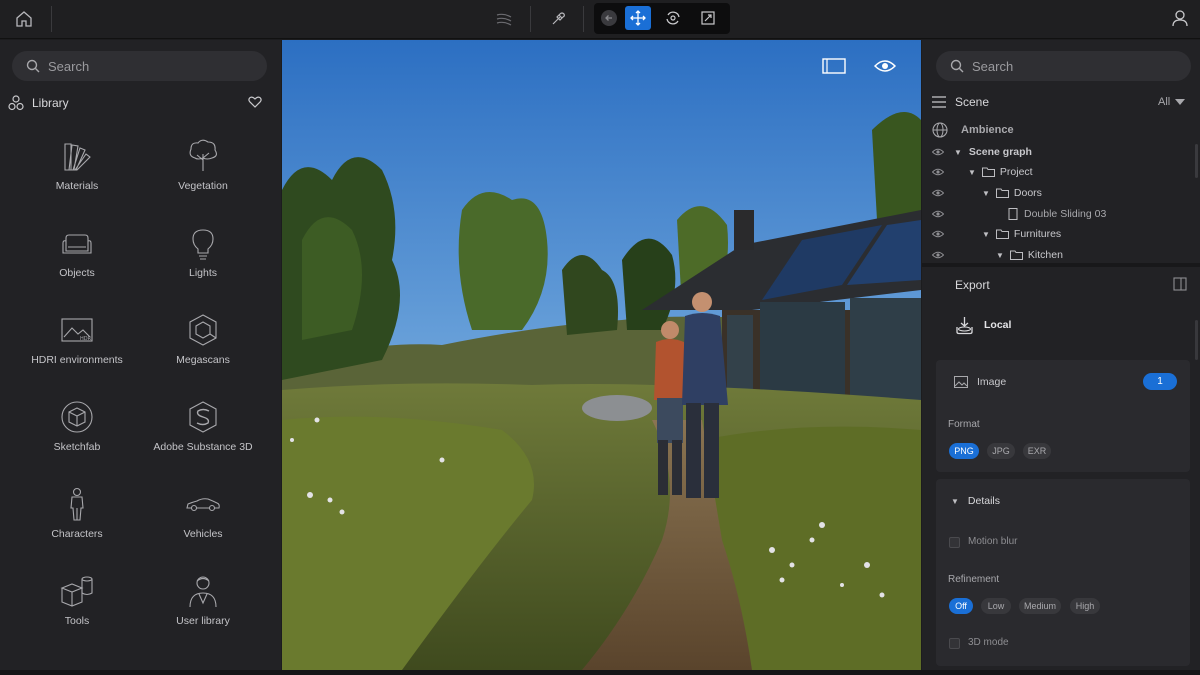 The image size is (1200, 675). I want to click on tree-row-kitchen: ▼ Kitchen, so click(997, 255).